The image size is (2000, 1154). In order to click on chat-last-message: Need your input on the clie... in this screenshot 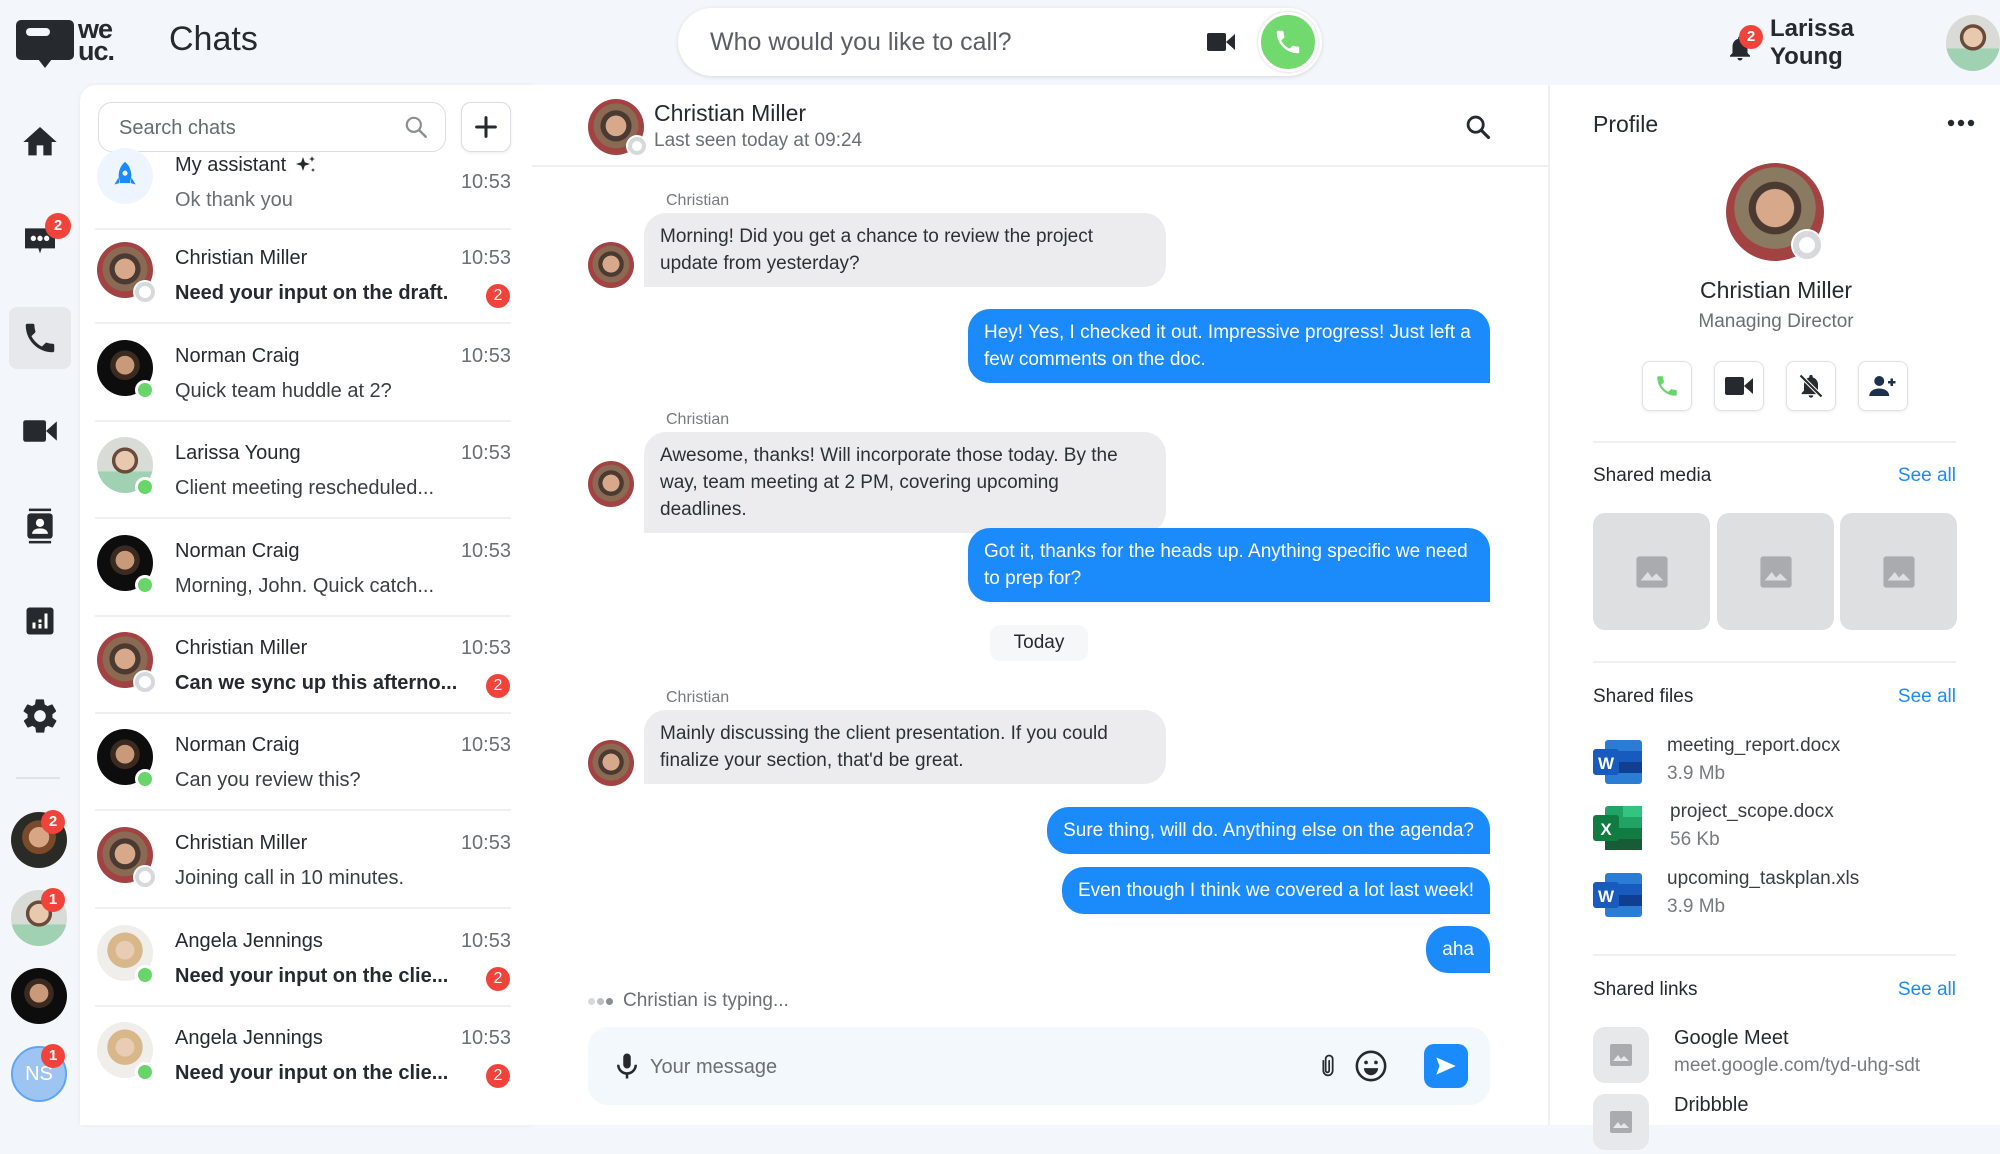, I will do `click(312, 1073)`.